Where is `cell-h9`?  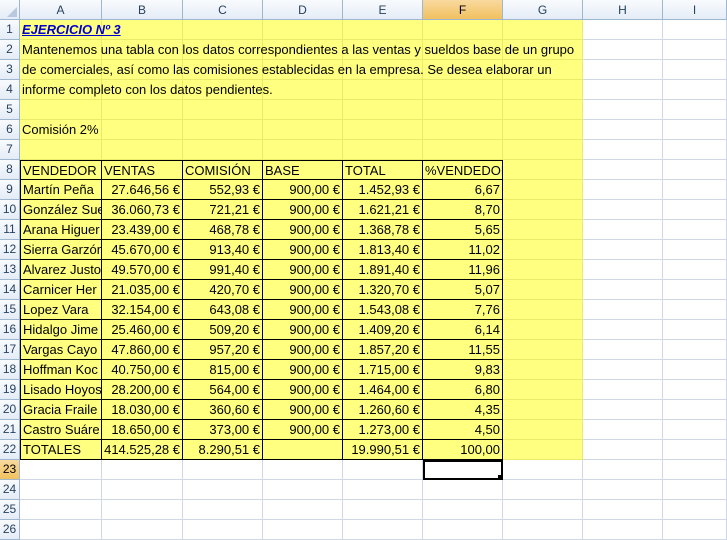
cell-h9 is located at coordinates (623, 190).